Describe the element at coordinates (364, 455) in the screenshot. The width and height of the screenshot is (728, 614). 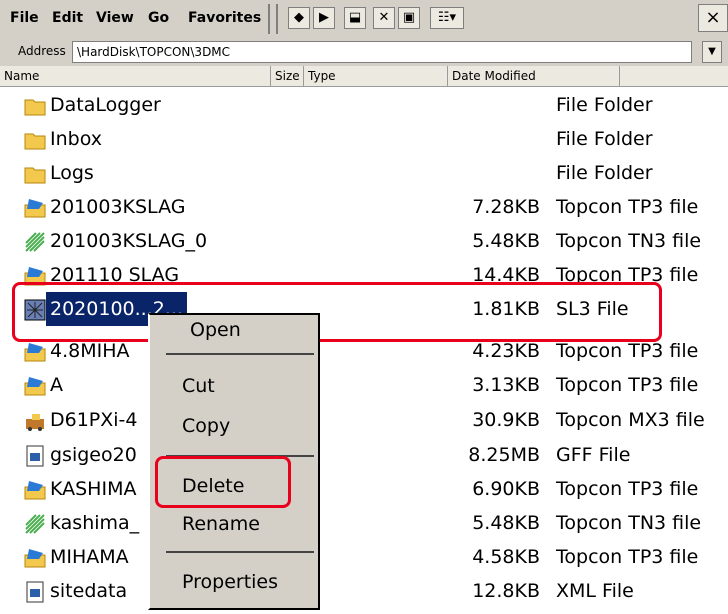
I see `list-item: gsigeo20 8.25MB GFF File` at that location.